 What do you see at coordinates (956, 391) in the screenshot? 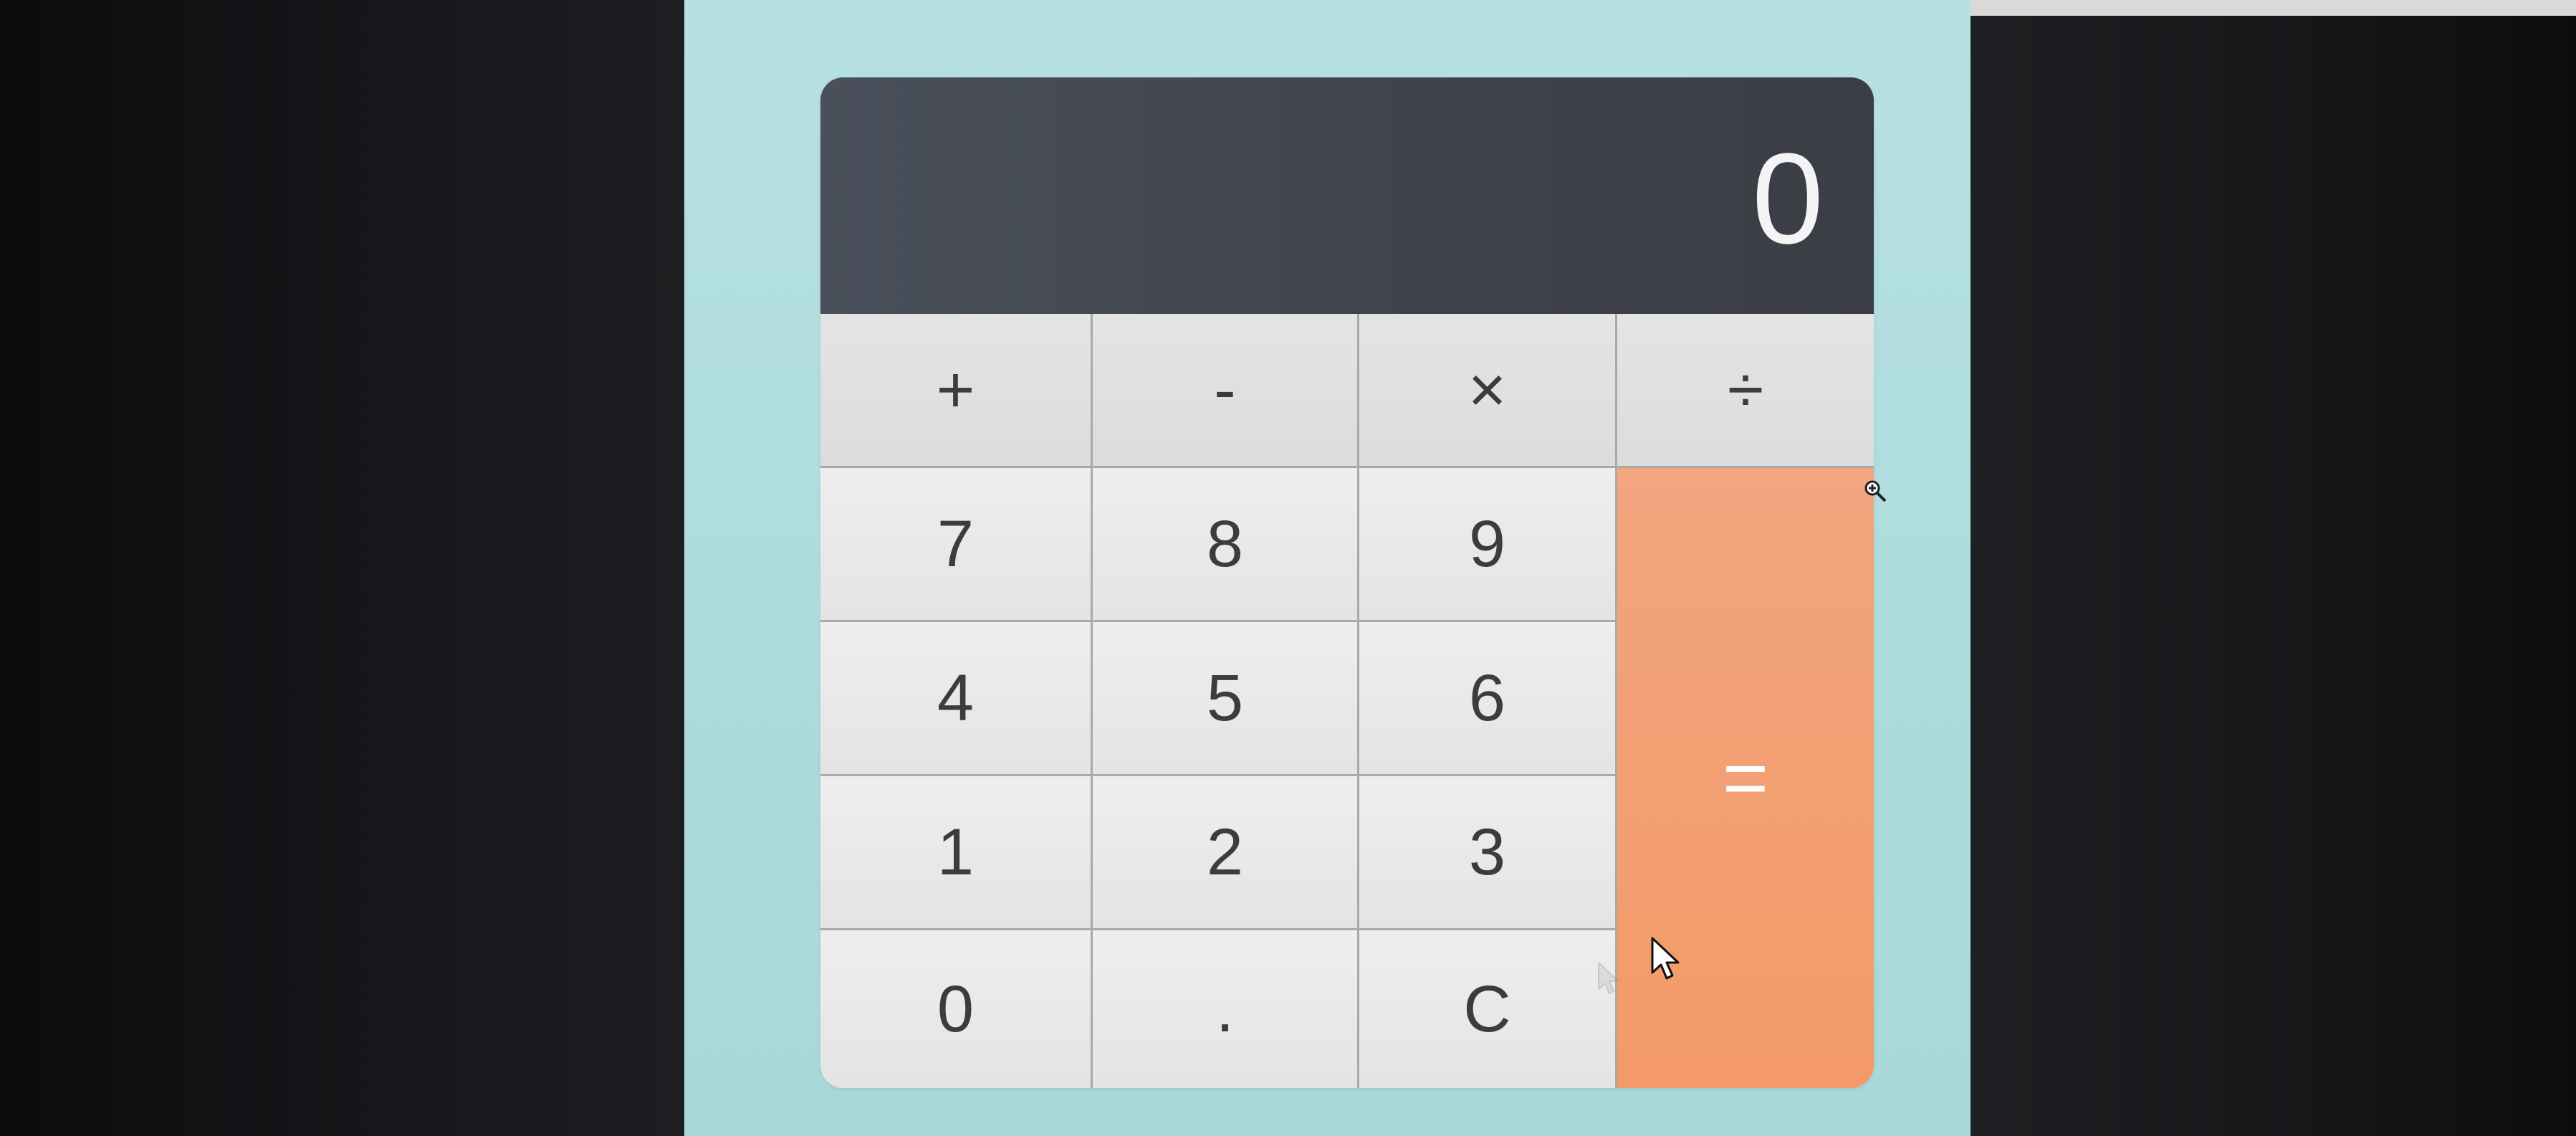
I see `add-button: +` at bounding box center [956, 391].